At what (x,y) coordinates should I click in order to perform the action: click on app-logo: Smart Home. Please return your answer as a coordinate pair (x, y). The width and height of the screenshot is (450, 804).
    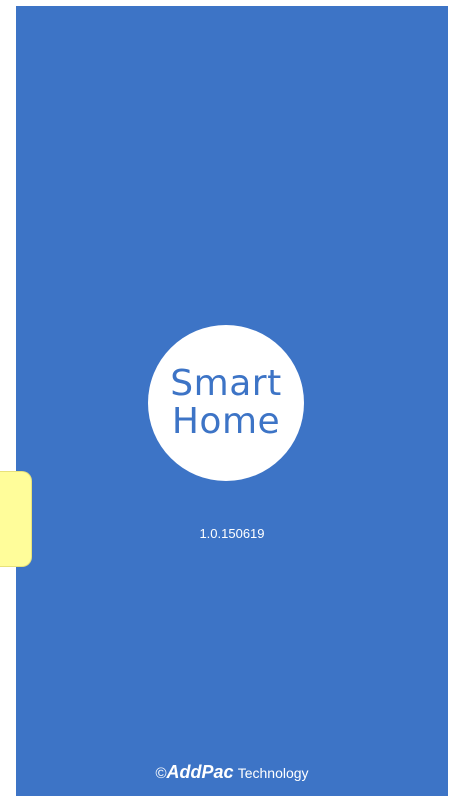
    Looking at the image, I should click on (226, 403).